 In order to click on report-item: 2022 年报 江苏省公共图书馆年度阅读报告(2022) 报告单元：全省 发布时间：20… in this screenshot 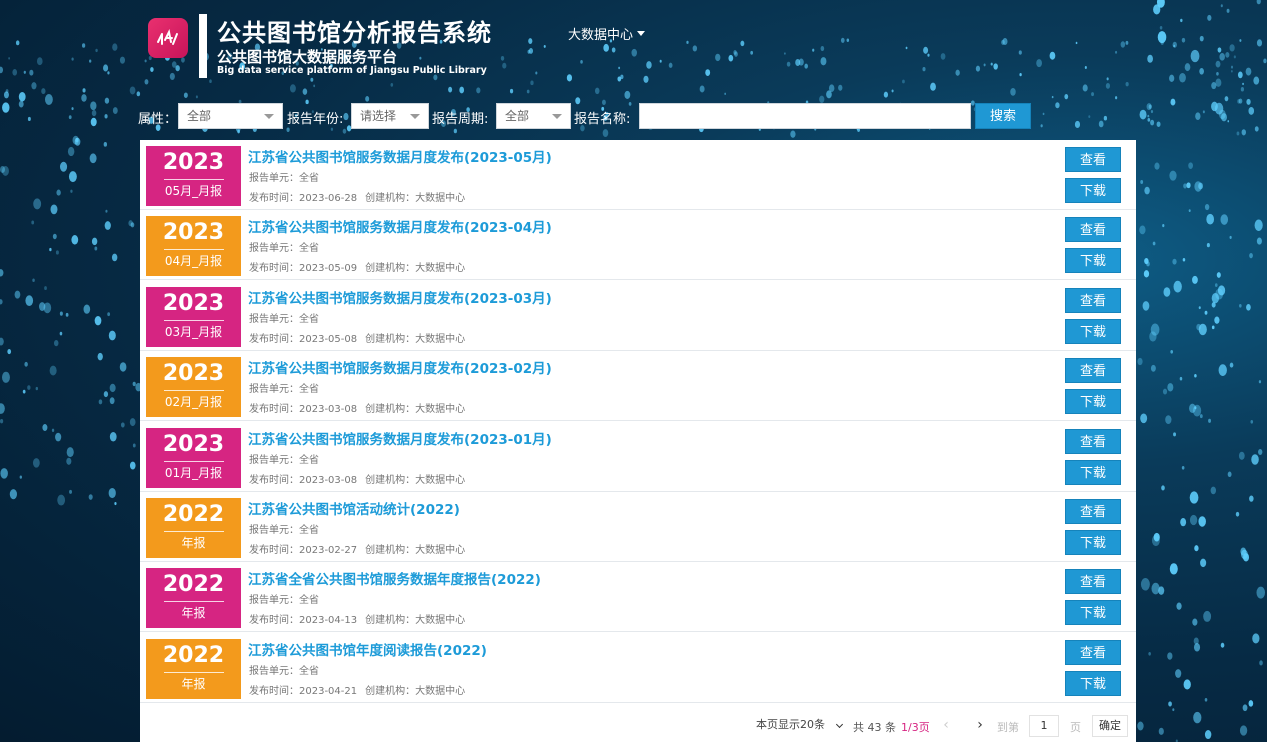, I will do `click(638, 668)`.